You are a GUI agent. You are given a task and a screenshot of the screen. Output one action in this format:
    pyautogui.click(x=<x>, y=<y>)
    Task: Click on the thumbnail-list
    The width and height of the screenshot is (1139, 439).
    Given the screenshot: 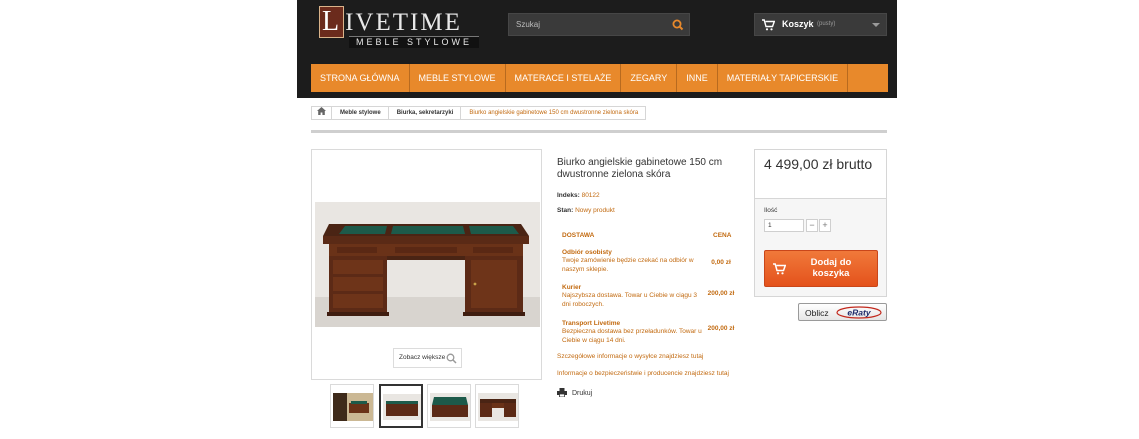 What is the action you would take?
    pyautogui.click(x=427, y=406)
    